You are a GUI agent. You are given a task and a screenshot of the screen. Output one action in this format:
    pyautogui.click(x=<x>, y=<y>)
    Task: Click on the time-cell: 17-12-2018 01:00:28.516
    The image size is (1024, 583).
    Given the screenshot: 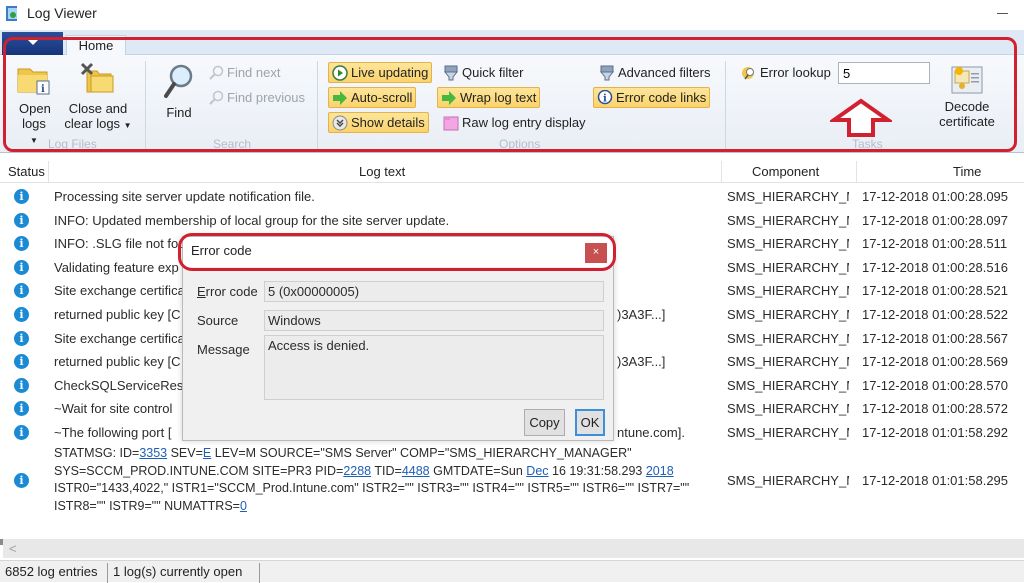 What is the action you would take?
    pyautogui.click(x=935, y=267)
    